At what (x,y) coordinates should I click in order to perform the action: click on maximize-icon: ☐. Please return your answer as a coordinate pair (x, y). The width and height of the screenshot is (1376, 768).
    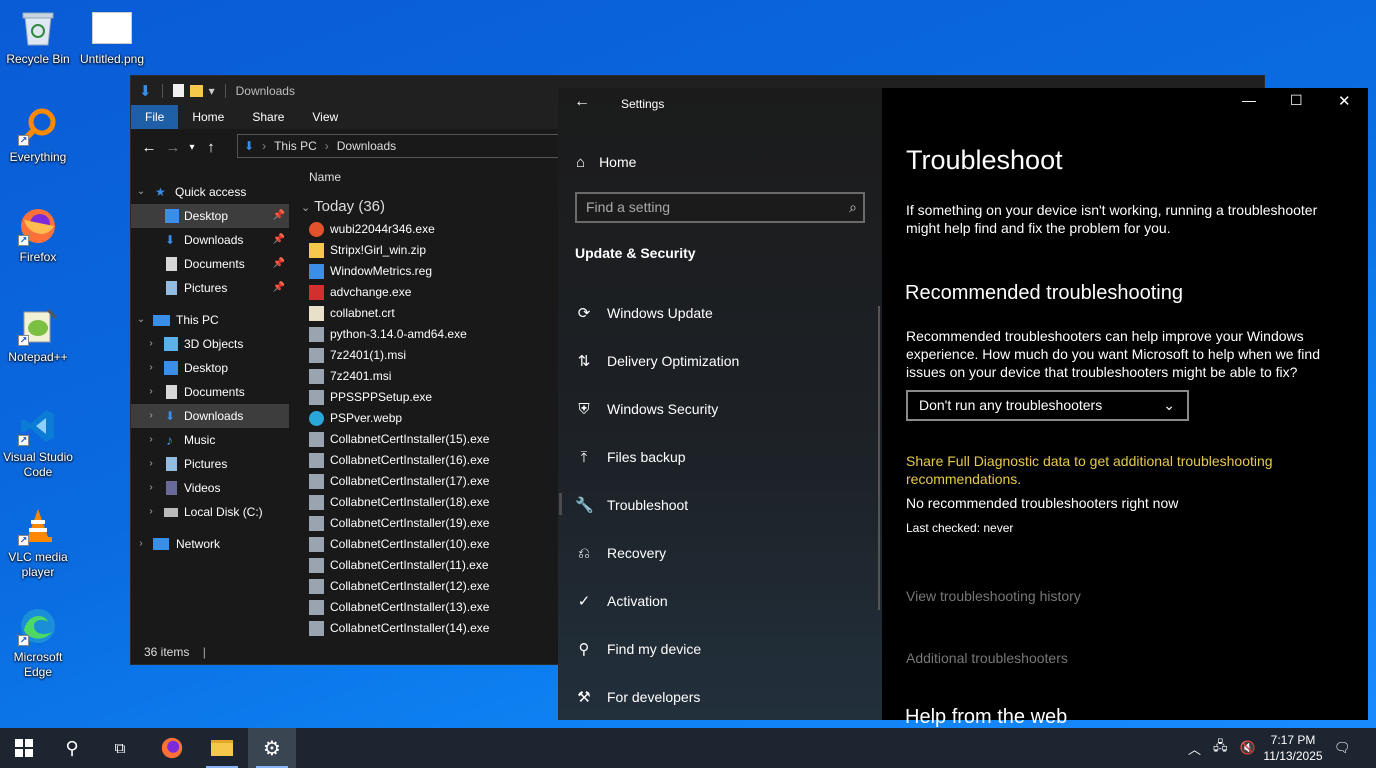
    Looking at the image, I should click on (1296, 100).